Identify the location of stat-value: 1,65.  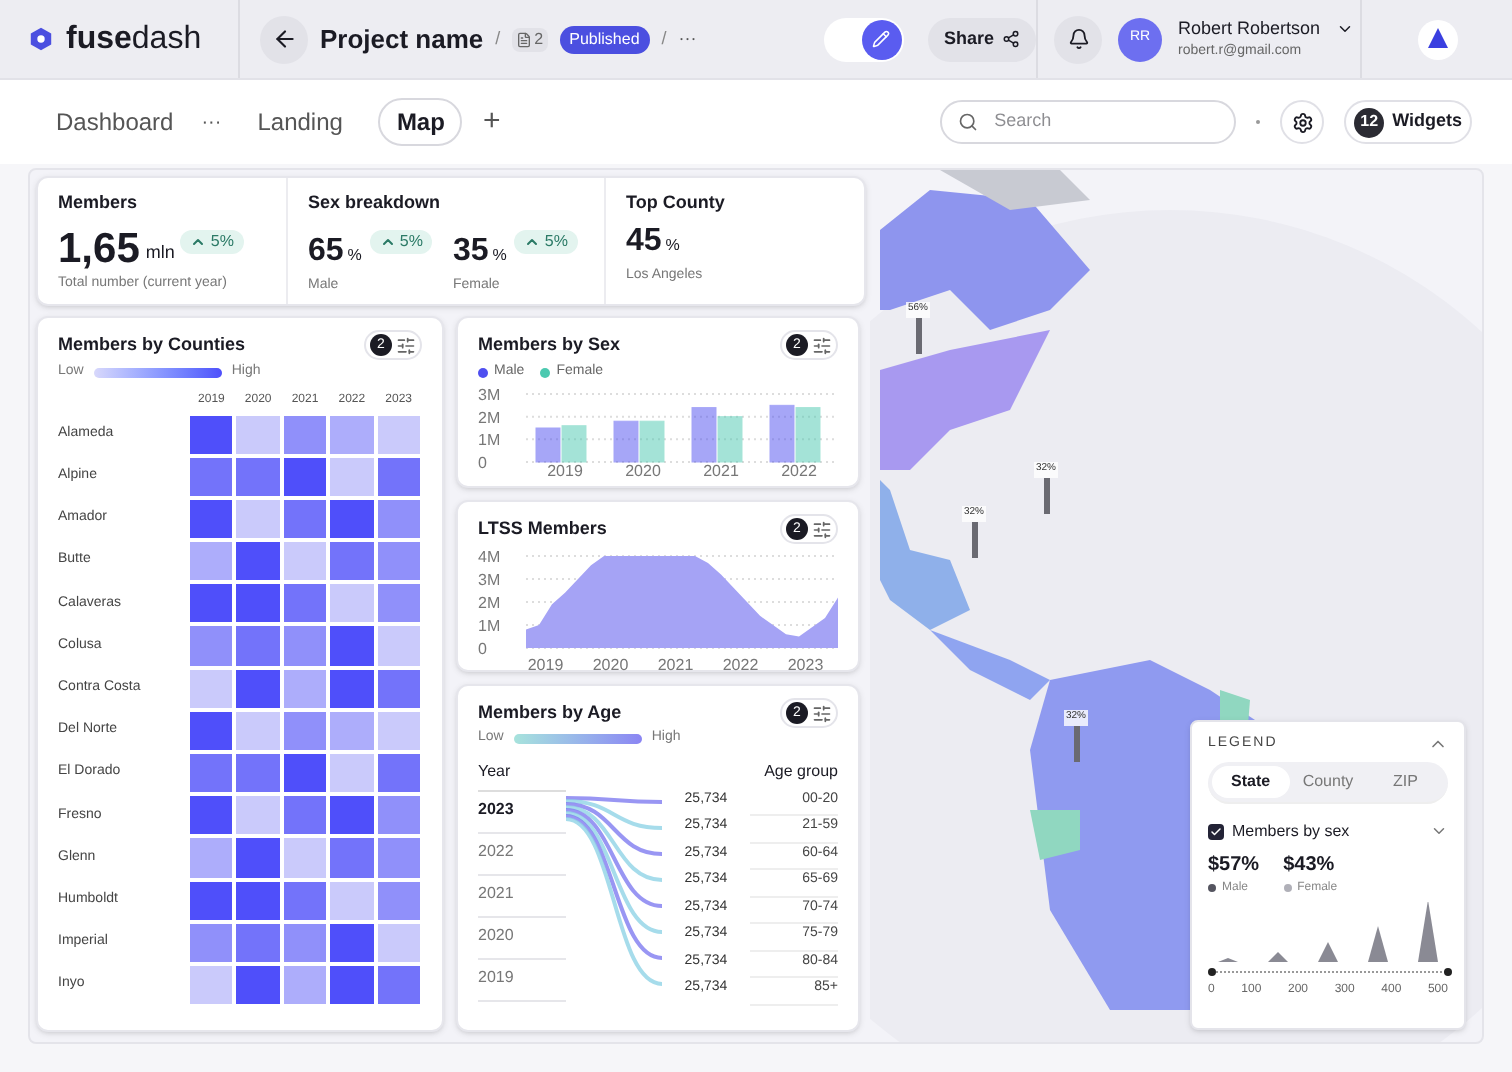
(99, 249).